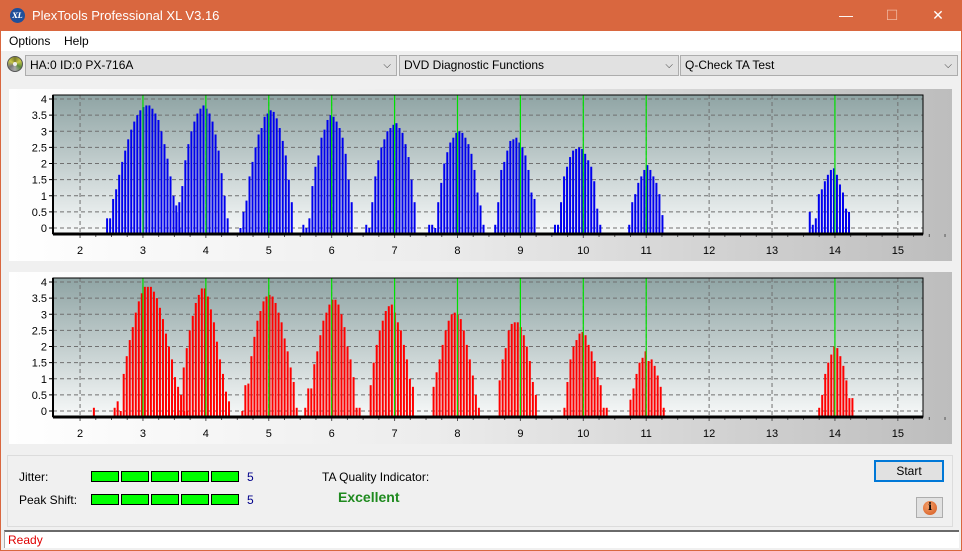 This screenshot has height=551, width=962. I want to click on chevron-down-icon: ⌵, so click(387, 65).